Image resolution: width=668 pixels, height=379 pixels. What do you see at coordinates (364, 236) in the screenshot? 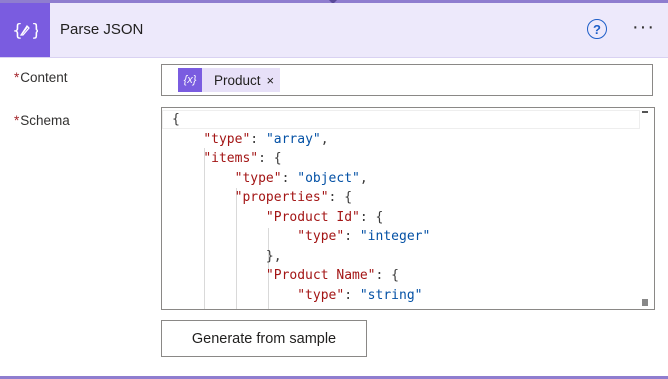
I see `code-line: "type": "integer"` at bounding box center [364, 236].